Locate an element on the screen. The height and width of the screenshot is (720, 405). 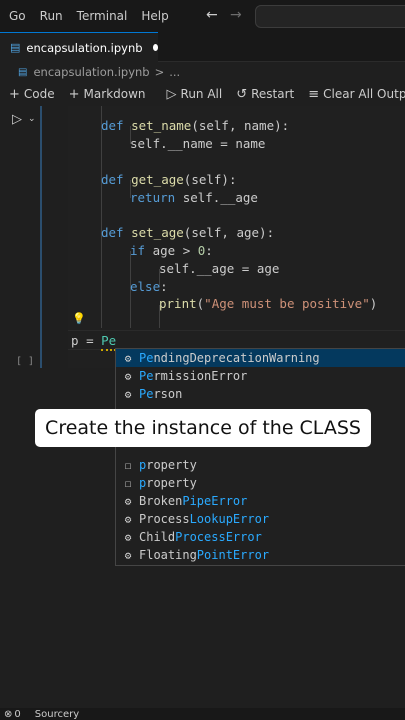
breadcrumb-file: encapsulation.ipynb is located at coordinates (91, 72).